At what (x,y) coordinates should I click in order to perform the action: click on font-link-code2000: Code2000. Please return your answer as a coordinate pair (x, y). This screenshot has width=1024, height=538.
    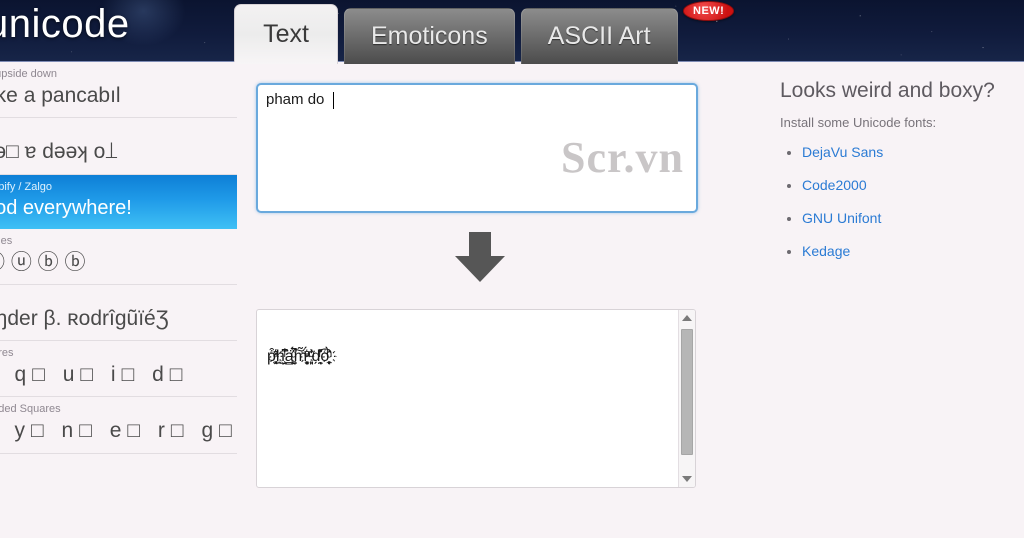
    Looking at the image, I should click on (834, 185).